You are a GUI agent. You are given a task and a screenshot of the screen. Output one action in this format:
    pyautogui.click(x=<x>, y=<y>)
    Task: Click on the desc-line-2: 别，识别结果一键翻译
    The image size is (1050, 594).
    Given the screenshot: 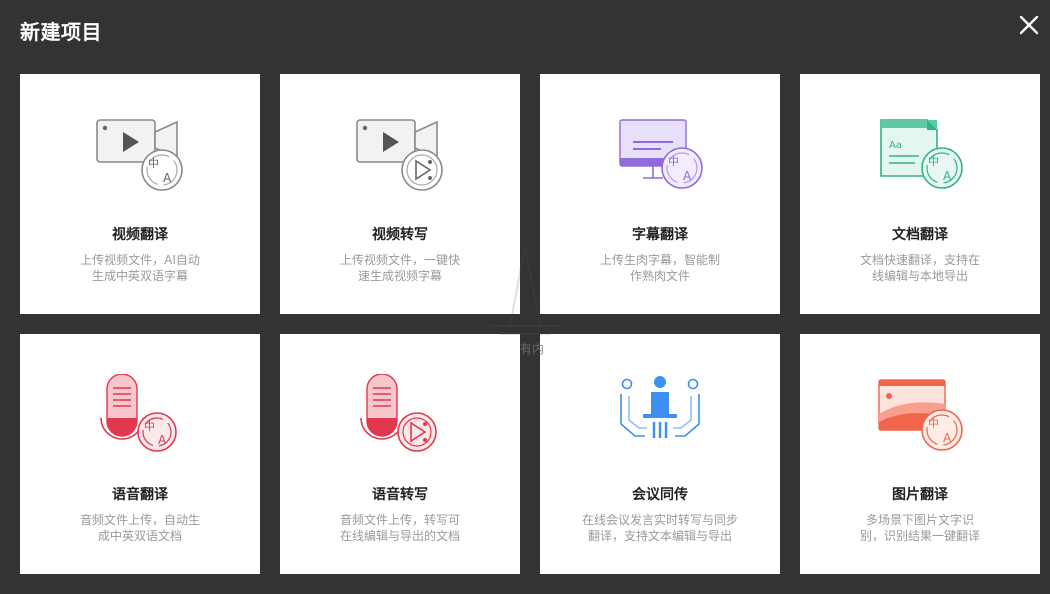 What is the action you would take?
    pyautogui.click(x=919, y=536)
    